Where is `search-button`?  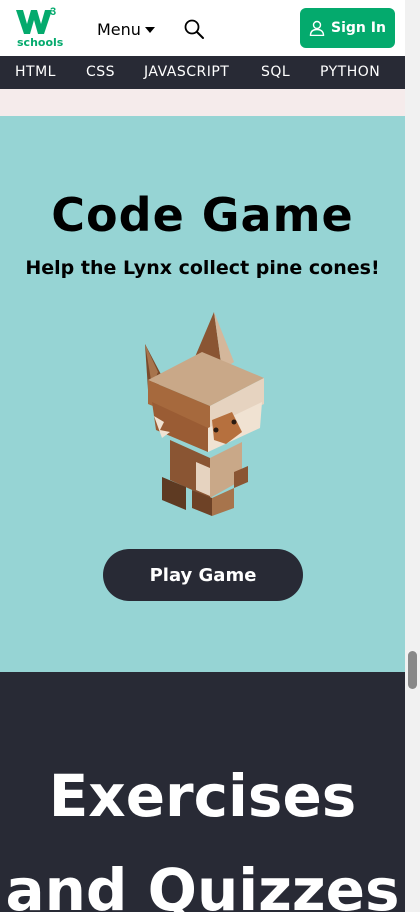
search-button is located at coordinates (194, 29).